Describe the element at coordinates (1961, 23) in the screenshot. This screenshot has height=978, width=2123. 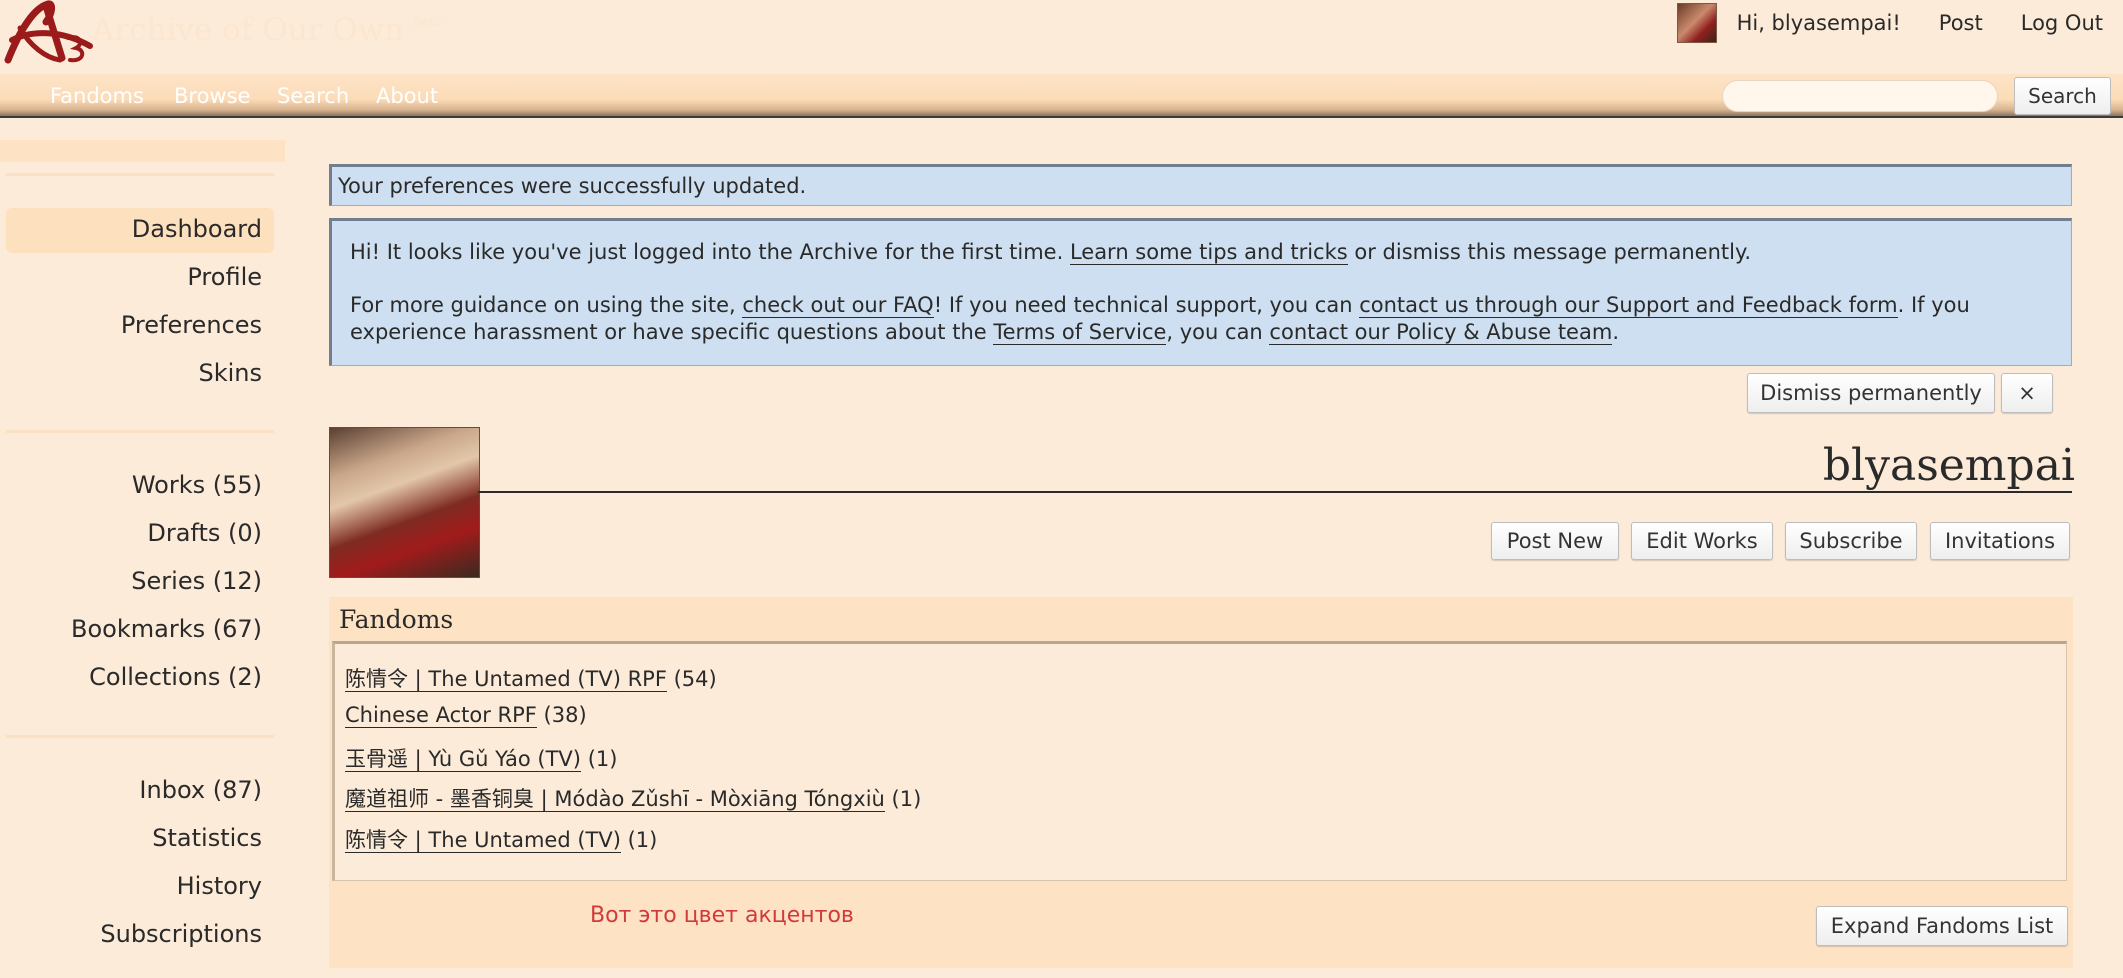
I see `post-link: Post` at that location.